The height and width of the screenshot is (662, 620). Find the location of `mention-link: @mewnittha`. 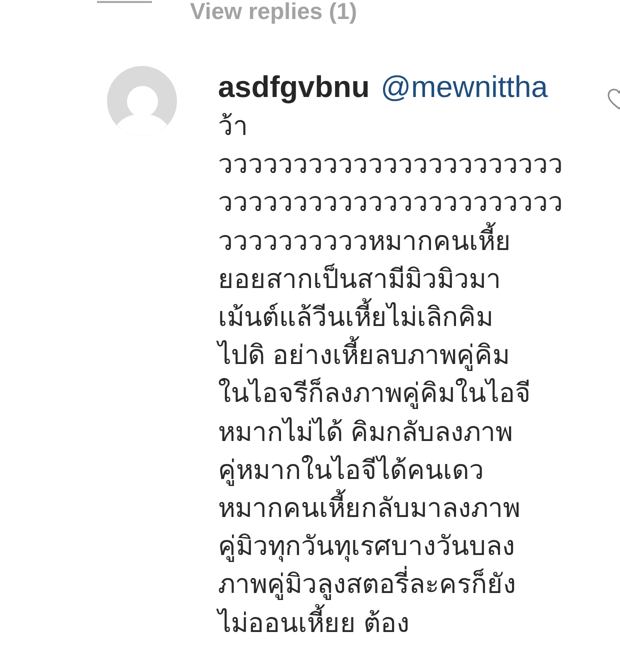

mention-link: @mewnittha is located at coordinates (464, 88).